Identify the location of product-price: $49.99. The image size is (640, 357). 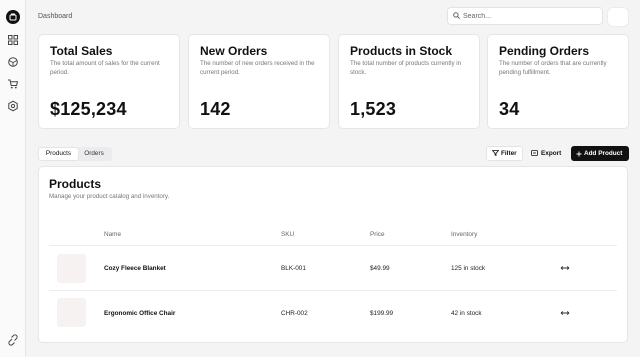
(380, 268).